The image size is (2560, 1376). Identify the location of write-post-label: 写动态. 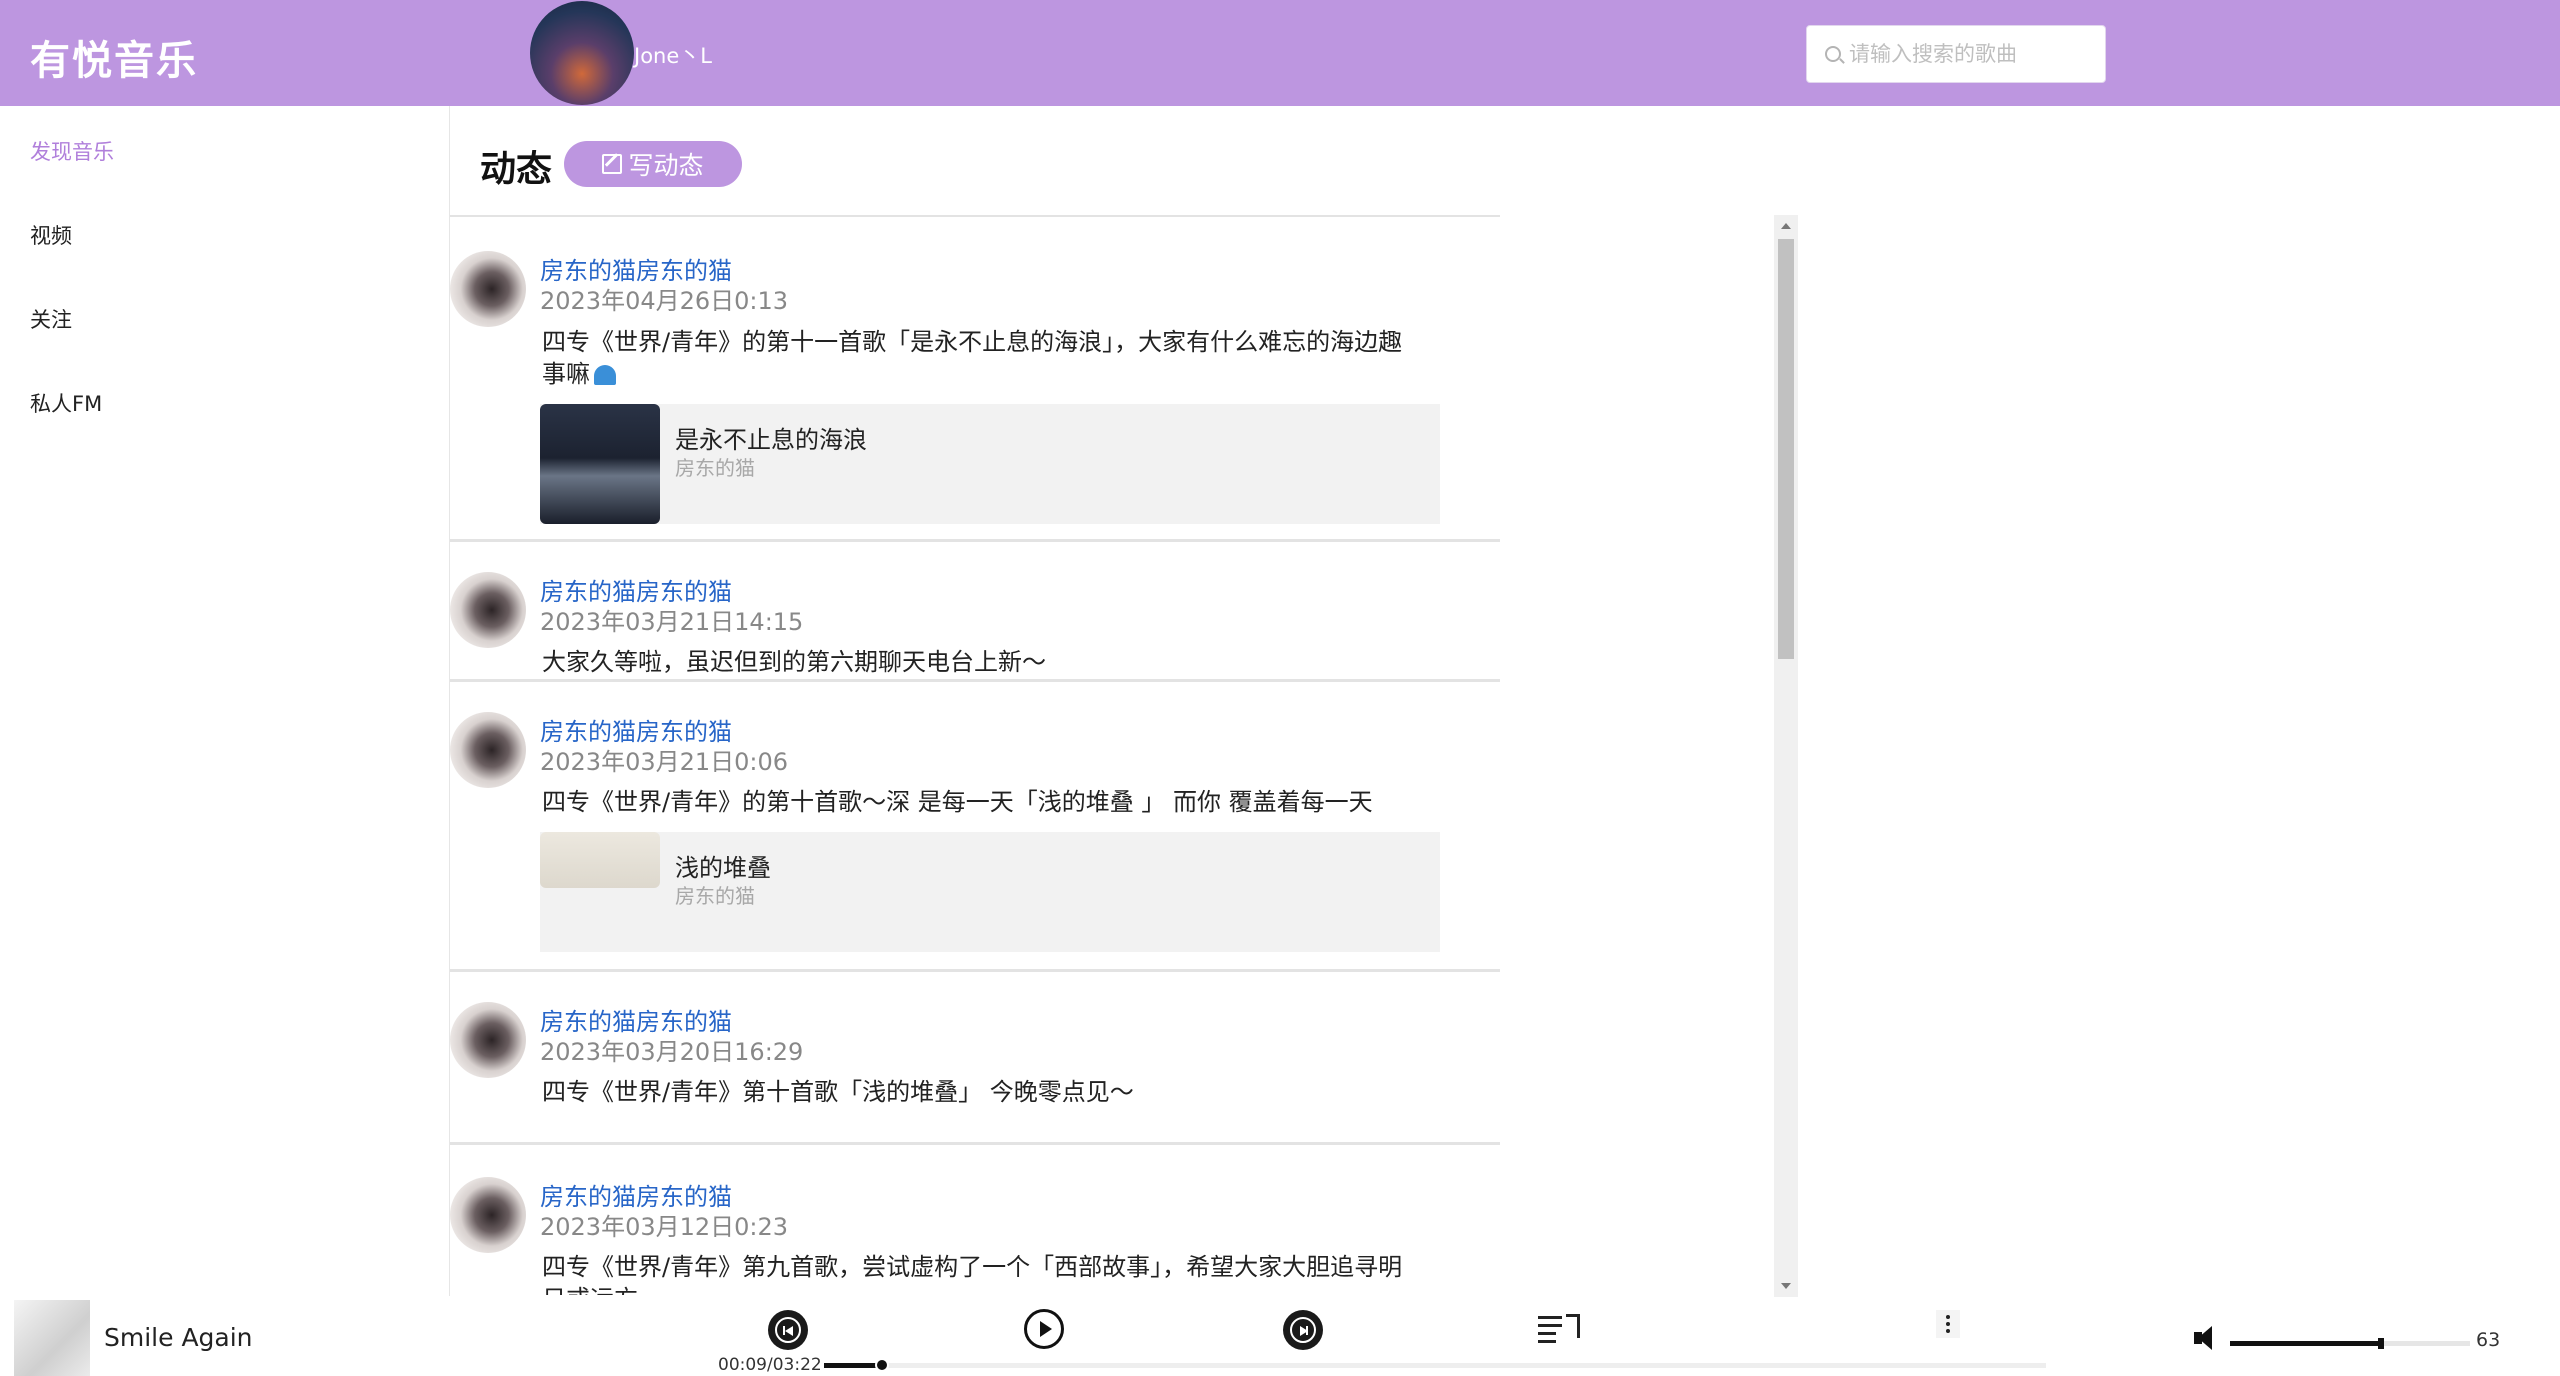
(666, 165).